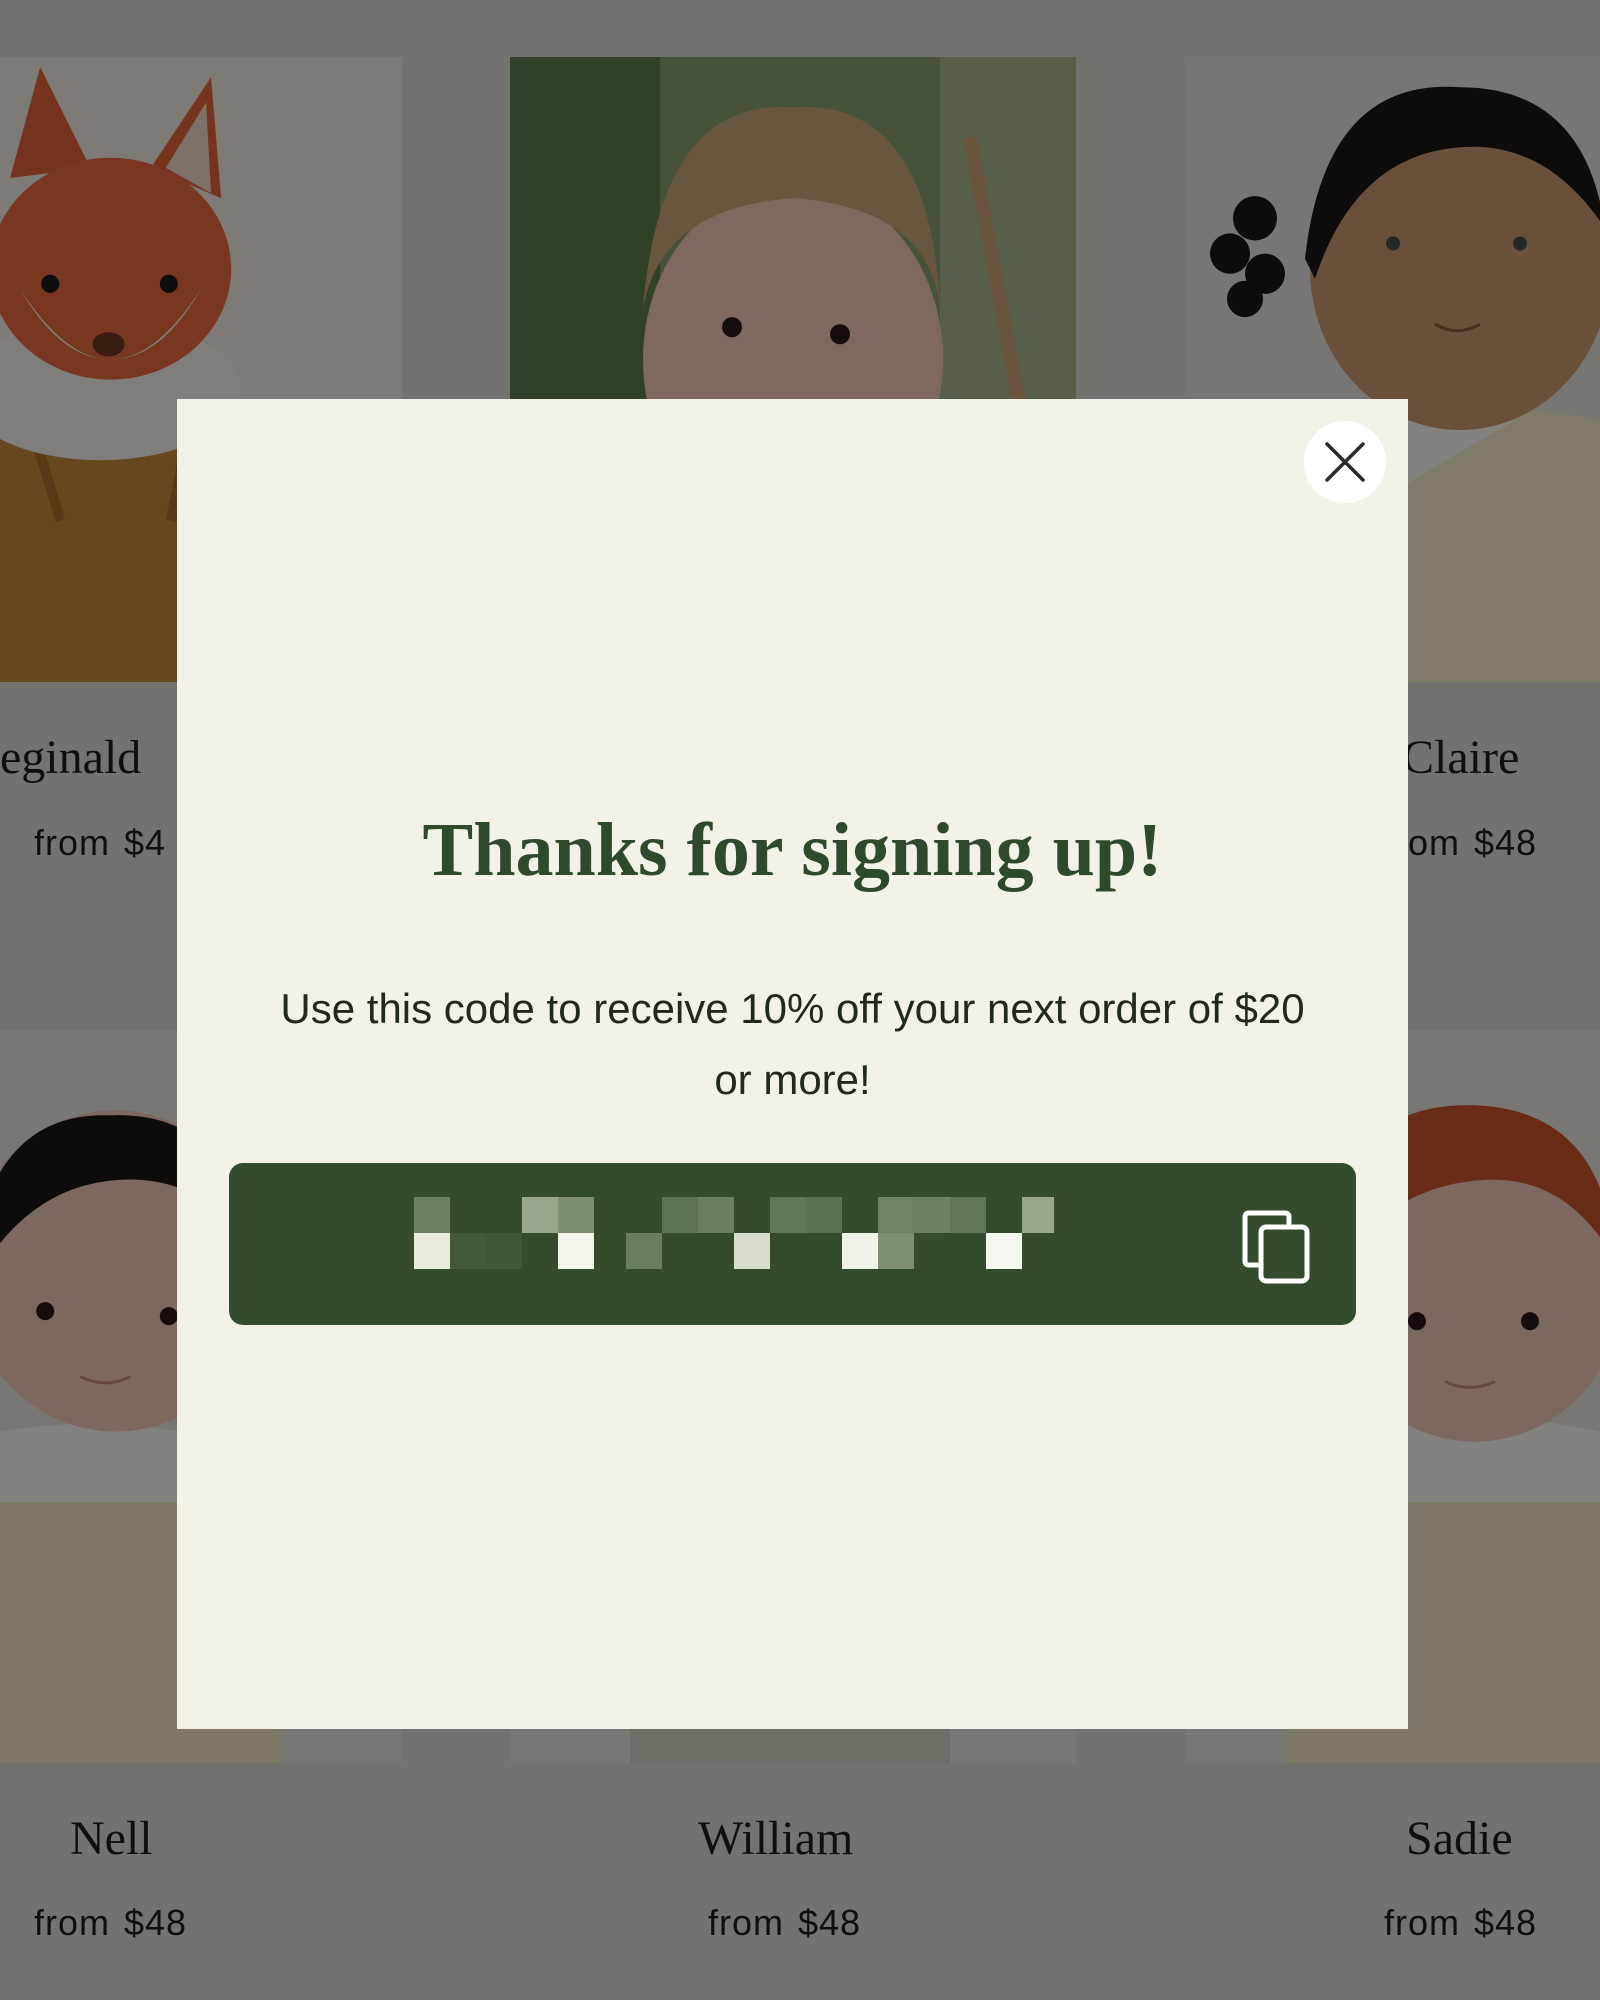  I want to click on discount-code-box, so click(792, 1244).